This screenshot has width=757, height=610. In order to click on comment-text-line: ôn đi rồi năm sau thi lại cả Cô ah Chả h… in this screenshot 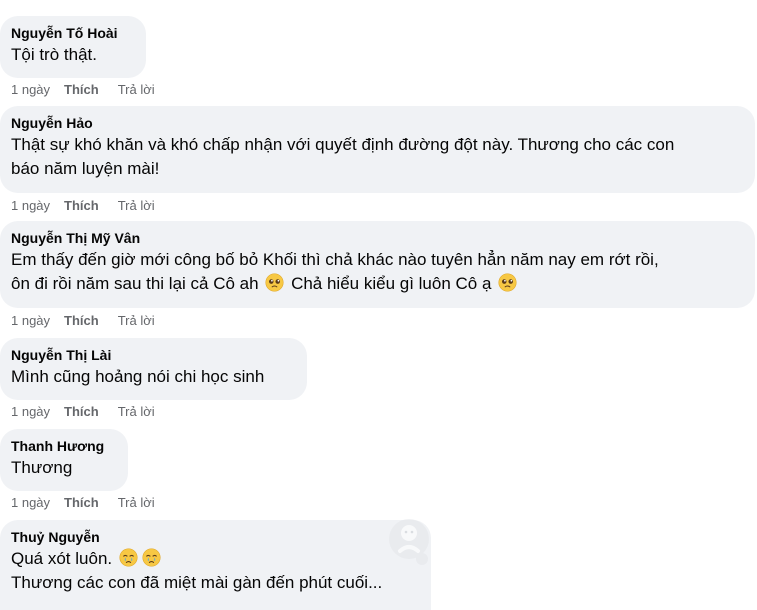, I will do `click(377, 284)`.